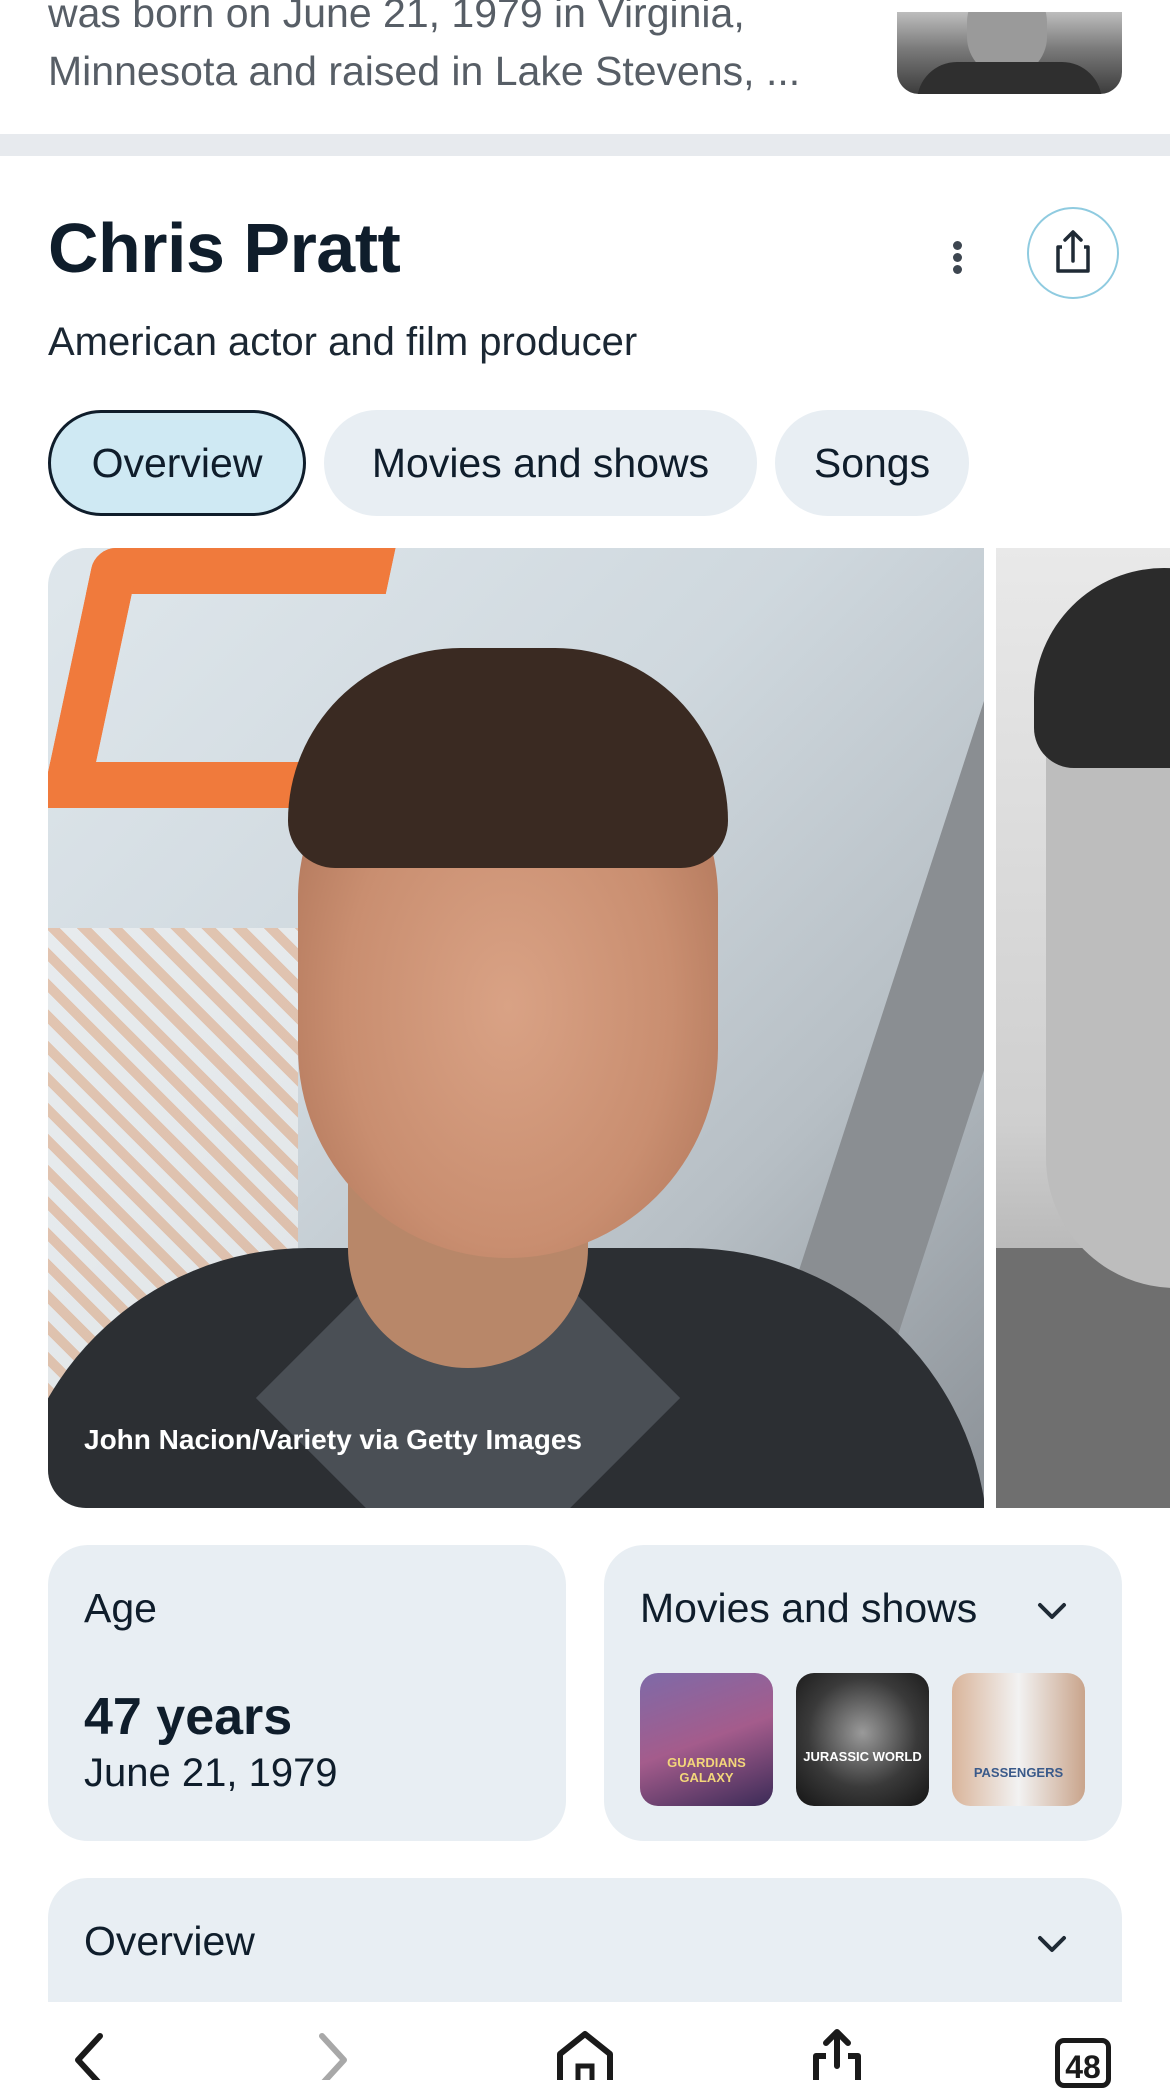 This screenshot has height=2091, width=1170. What do you see at coordinates (706, 1739) in the screenshot?
I see `poster-guardians: GUARDIANS GALAXY` at bounding box center [706, 1739].